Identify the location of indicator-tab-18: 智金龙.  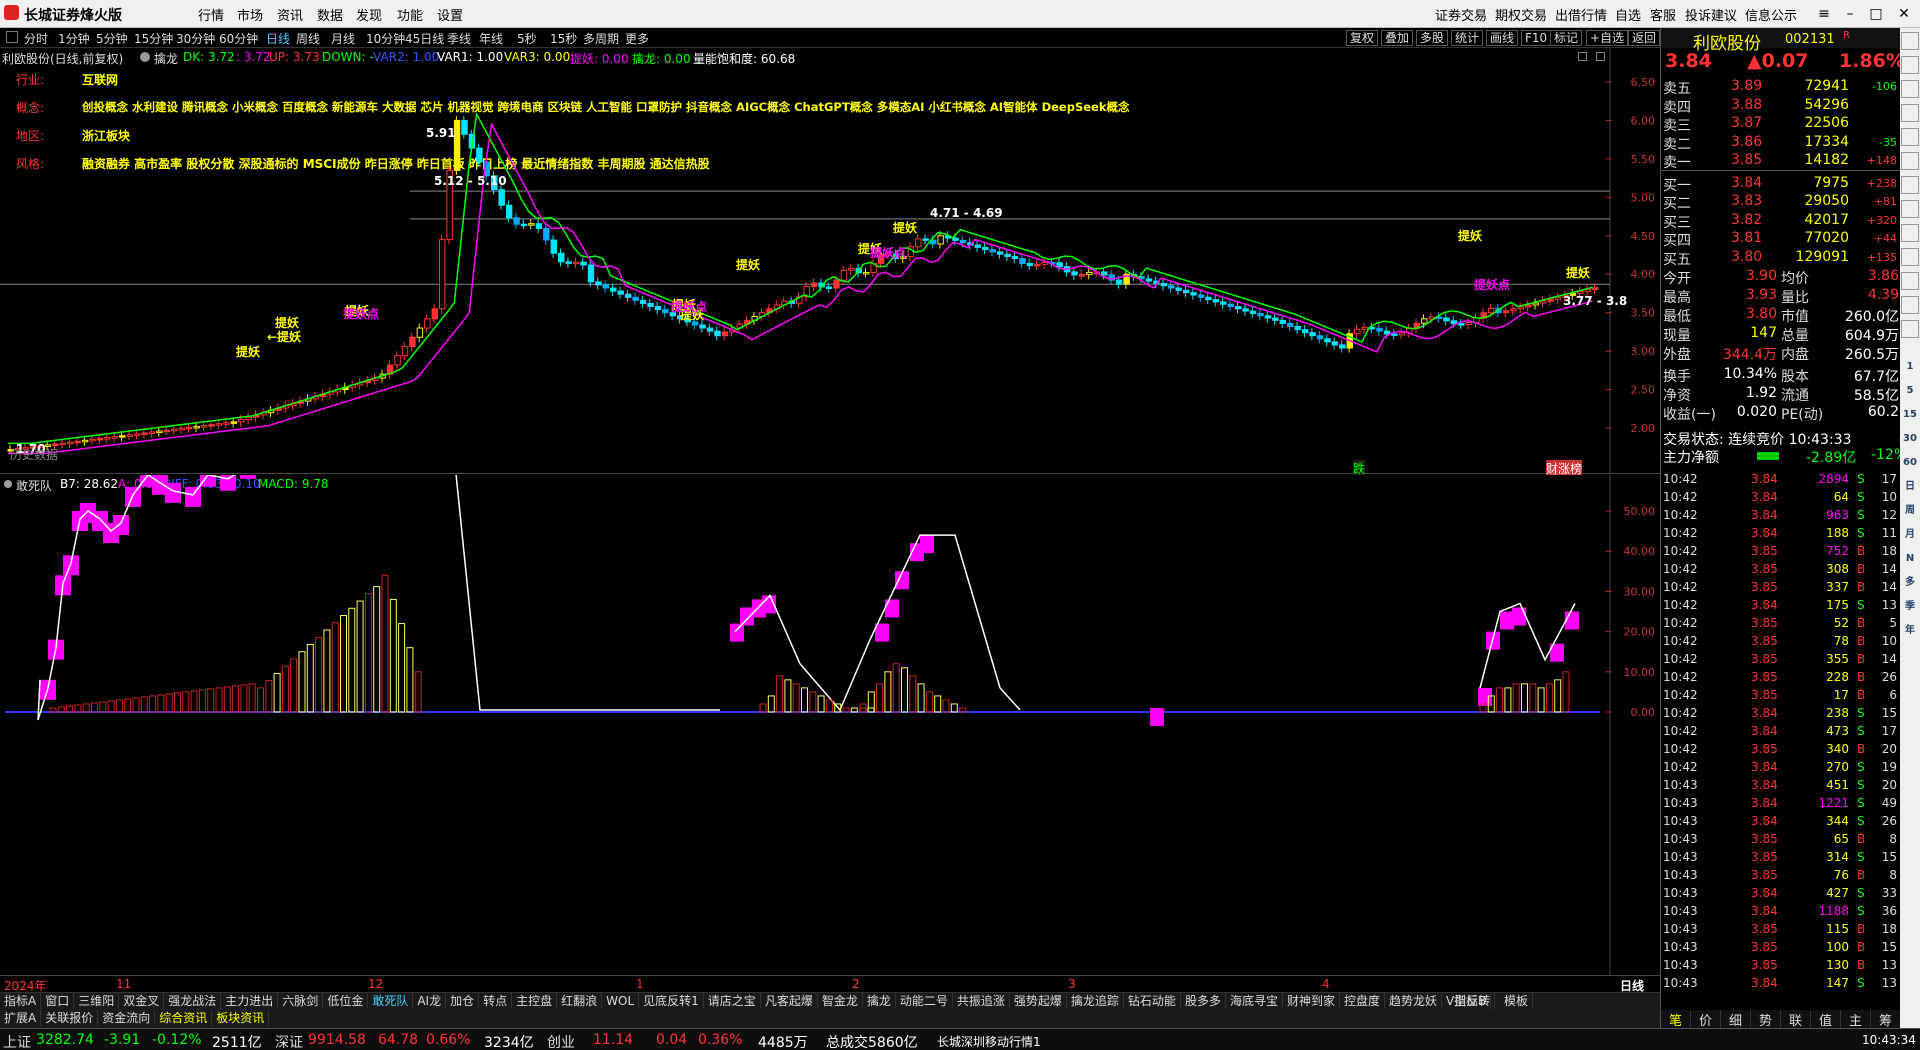
(840, 1001).